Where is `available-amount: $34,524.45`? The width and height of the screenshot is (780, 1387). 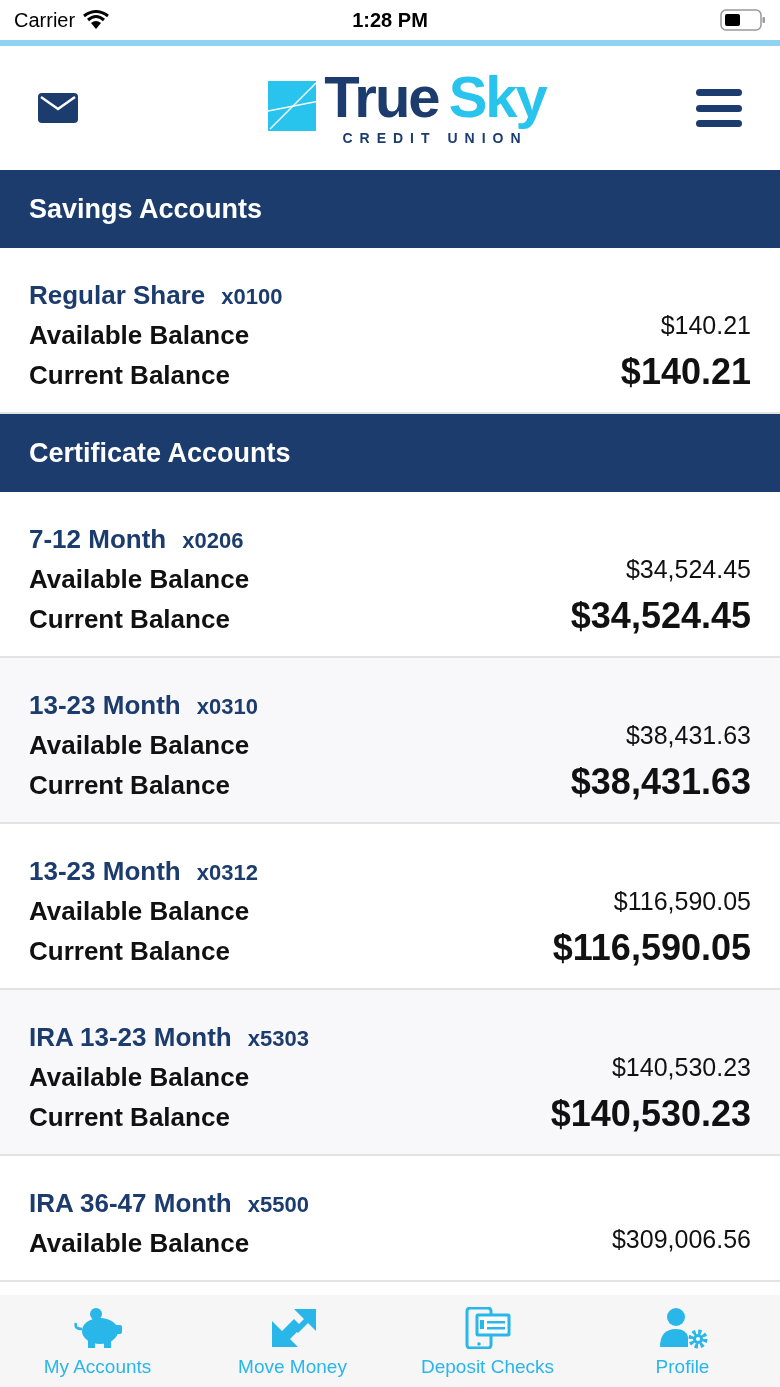
available-amount: $34,524.45 is located at coordinates (688, 569).